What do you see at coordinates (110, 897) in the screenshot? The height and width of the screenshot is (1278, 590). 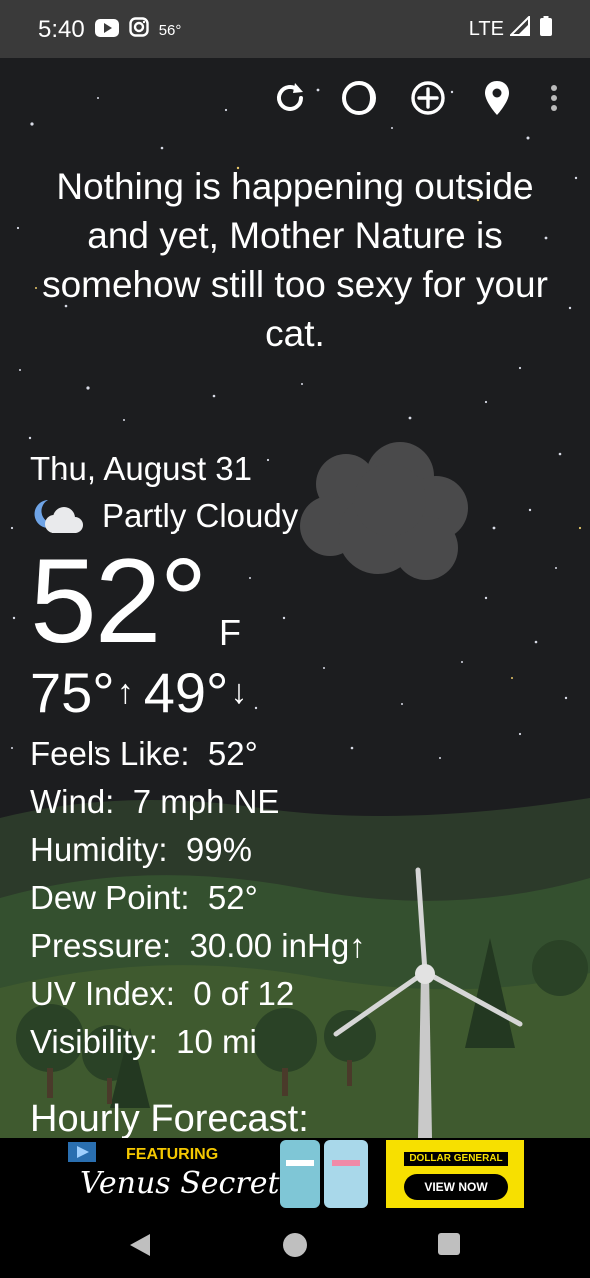 I see `detail-label: Dew Point:` at bounding box center [110, 897].